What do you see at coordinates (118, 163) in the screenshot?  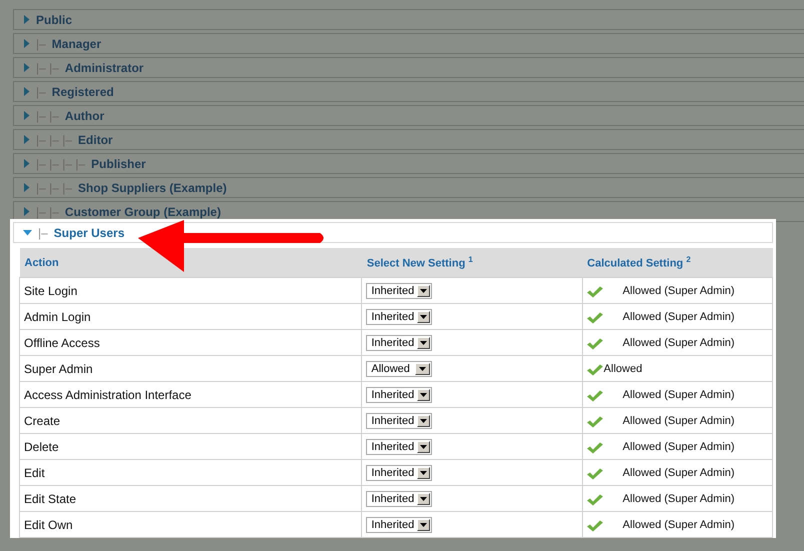 I see `group-name: Publisher` at bounding box center [118, 163].